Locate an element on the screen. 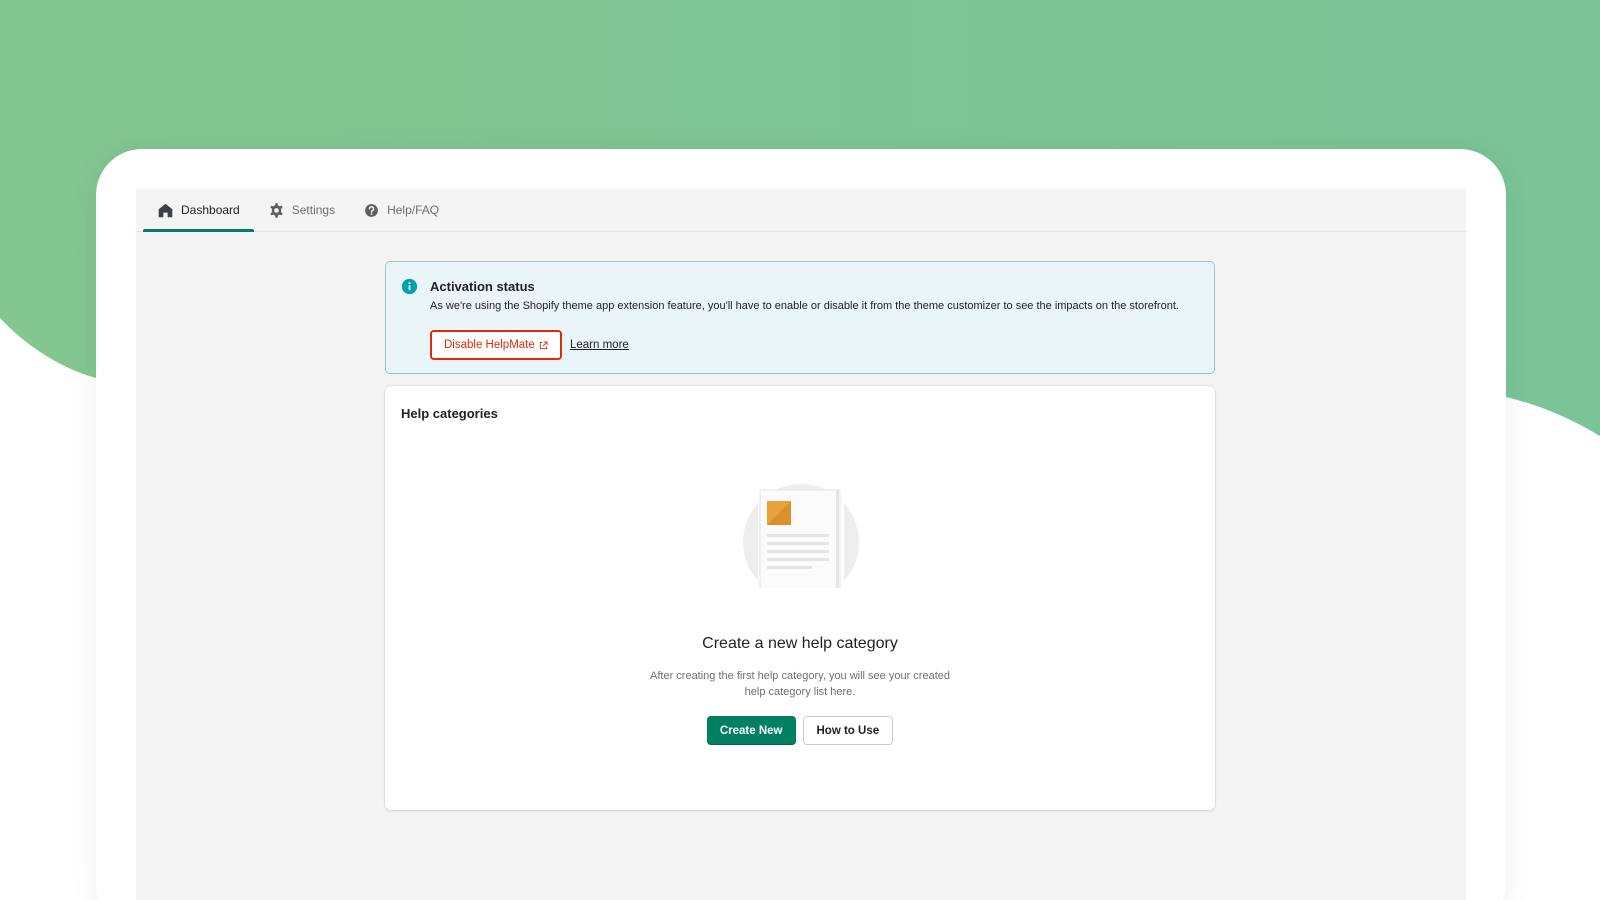 The image size is (1600, 900). create-new-button: Create New is located at coordinates (751, 730).